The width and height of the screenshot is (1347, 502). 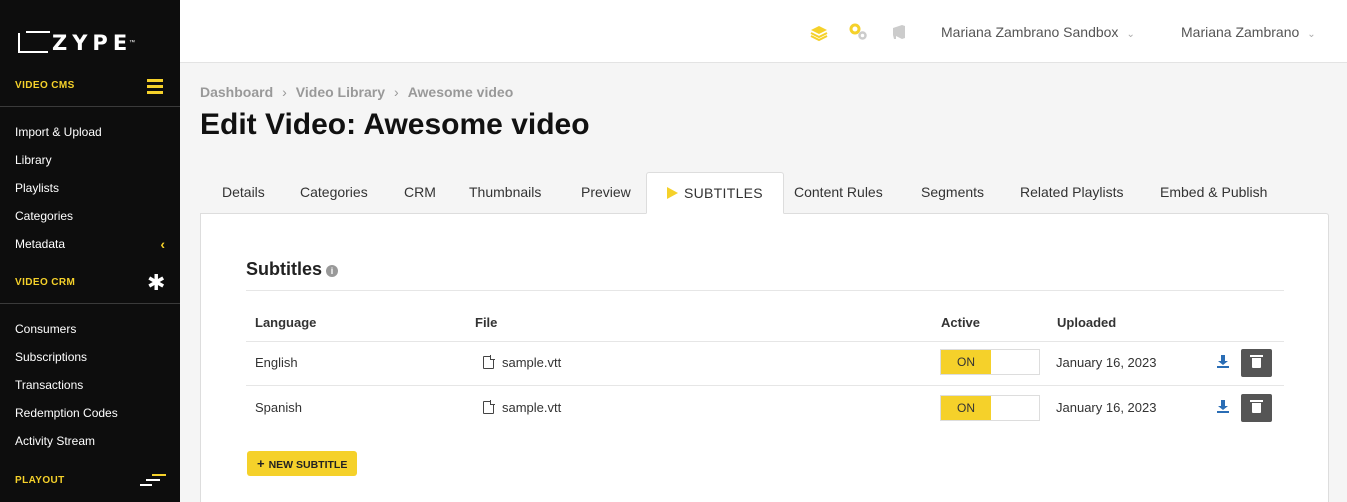 I want to click on account-menu: Mariana Zambrano Sandbox ⌄, so click(x=1038, y=32).